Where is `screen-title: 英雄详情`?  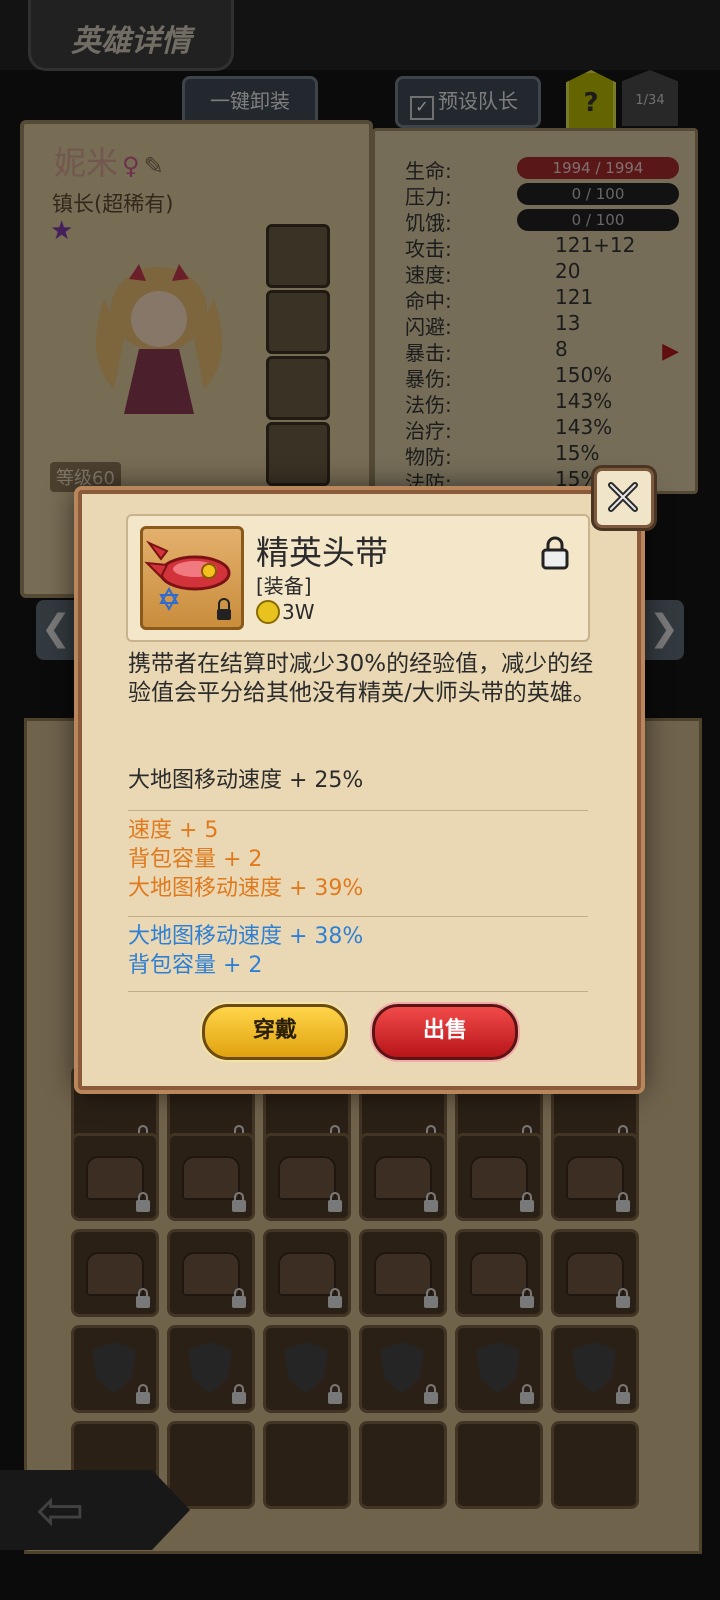 screen-title: 英雄详情 is located at coordinates (131, 41).